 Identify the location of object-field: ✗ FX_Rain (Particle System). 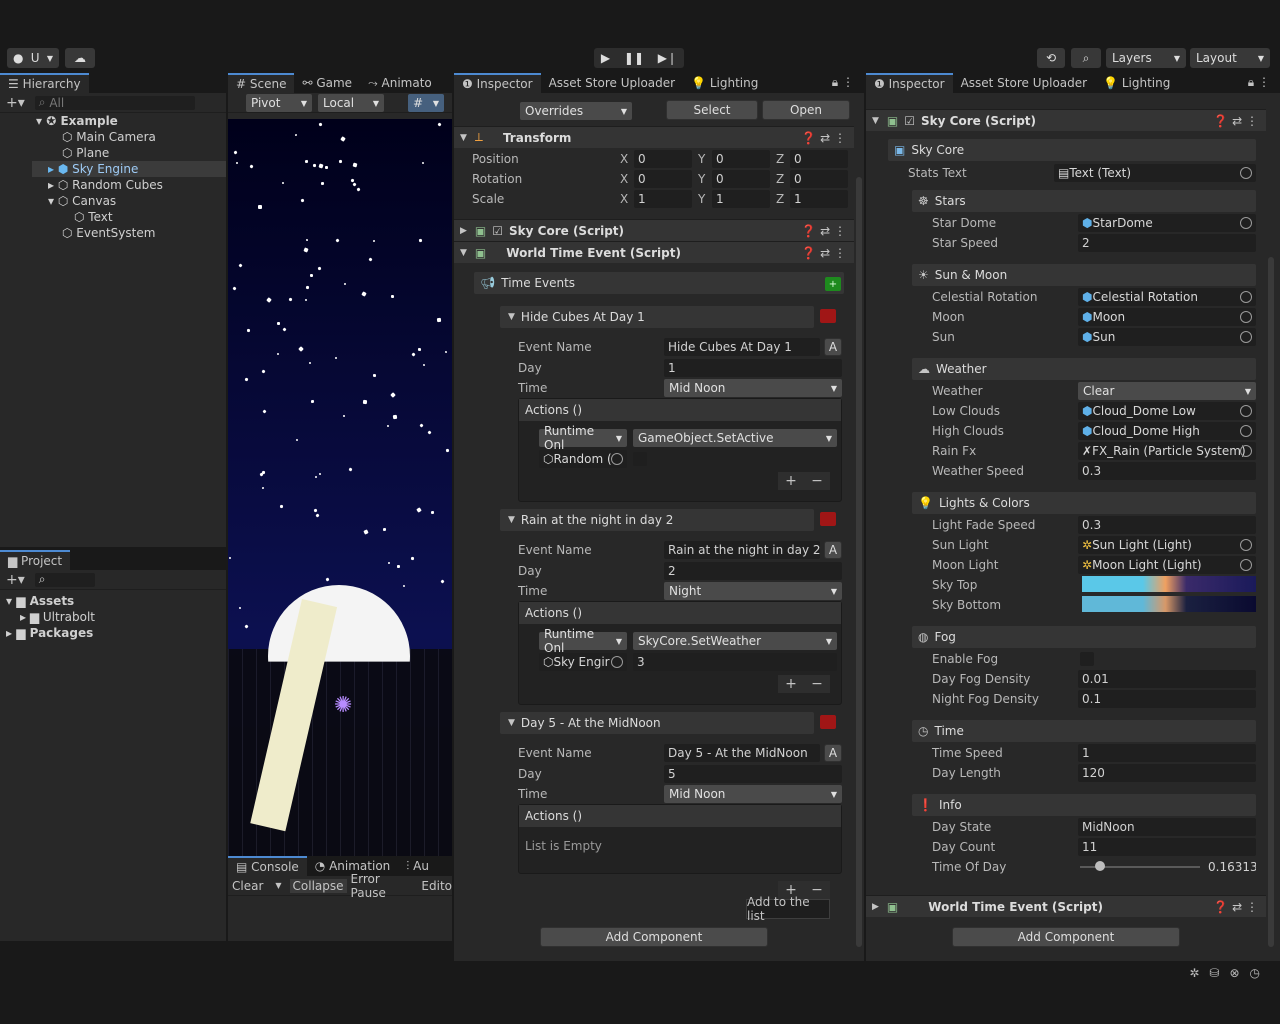
(1167, 451).